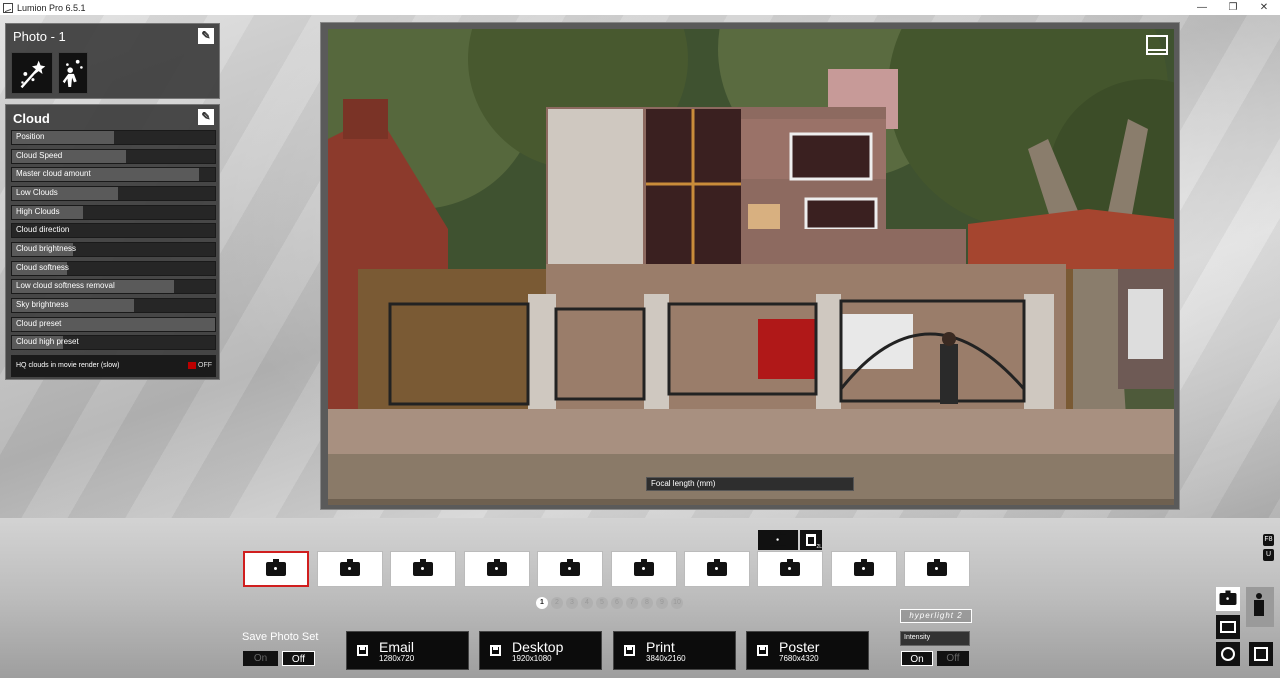 The width and height of the screenshot is (1280, 678). I want to click on photo-mode-icon, so click(1228, 599).